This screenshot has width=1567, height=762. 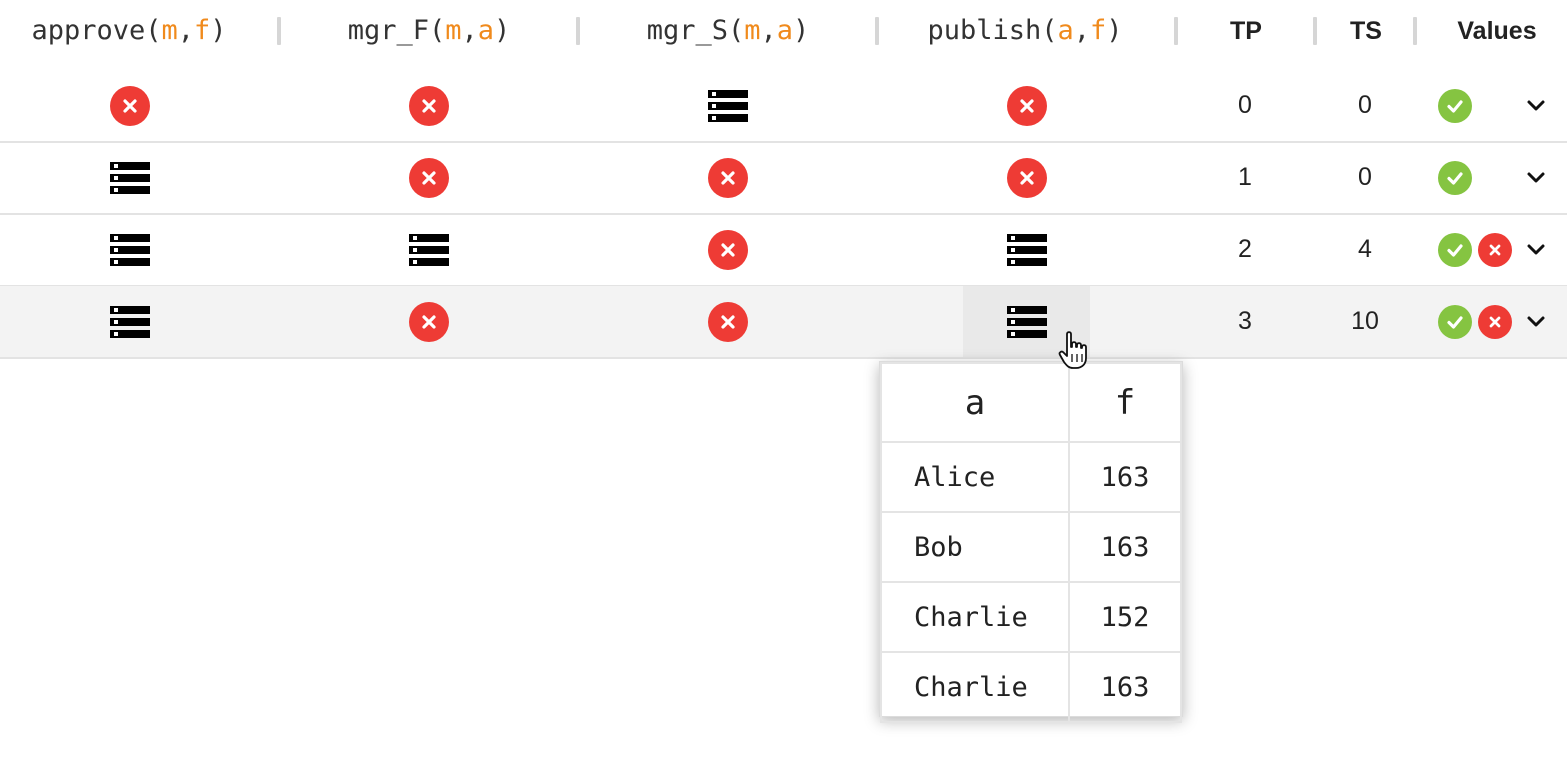 I want to click on ts-value: 4, so click(x=1365, y=249).